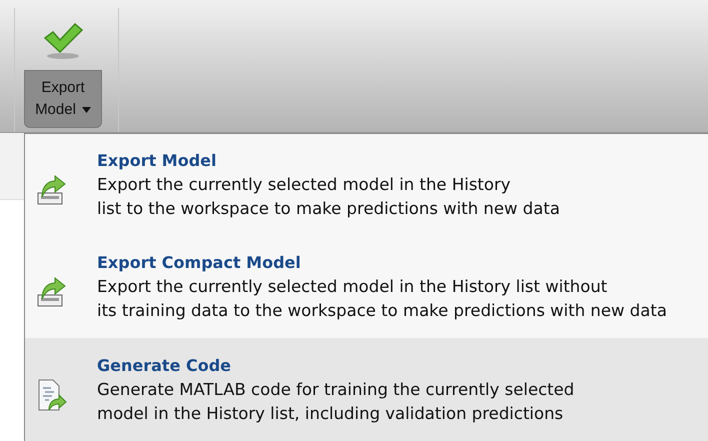  What do you see at coordinates (304, 185) in the screenshot?
I see `menu-item-description: Export the currently selected model in the History` at bounding box center [304, 185].